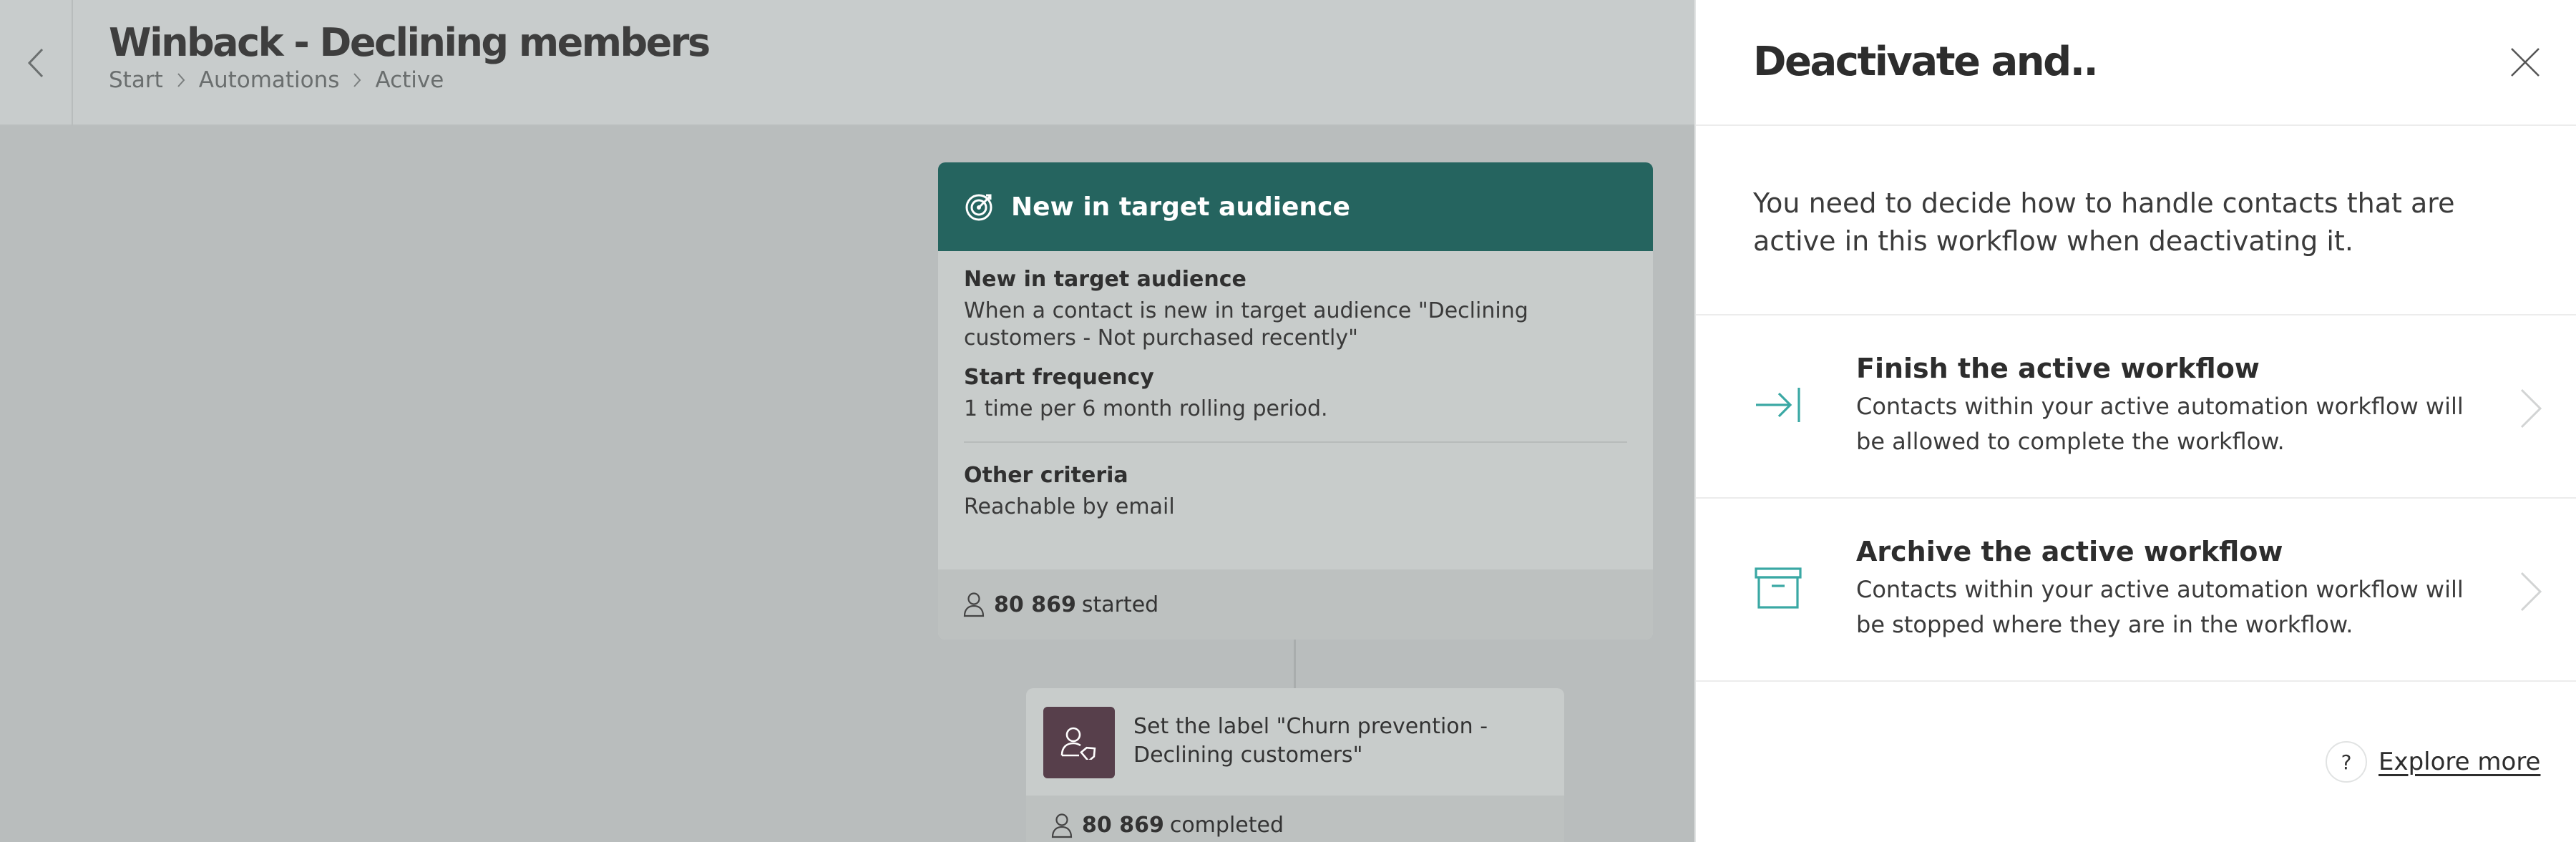 Image resolution: width=2576 pixels, height=842 pixels. Describe the element at coordinates (1778, 588) in the screenshot. I see `archive-box-icon` at that location.